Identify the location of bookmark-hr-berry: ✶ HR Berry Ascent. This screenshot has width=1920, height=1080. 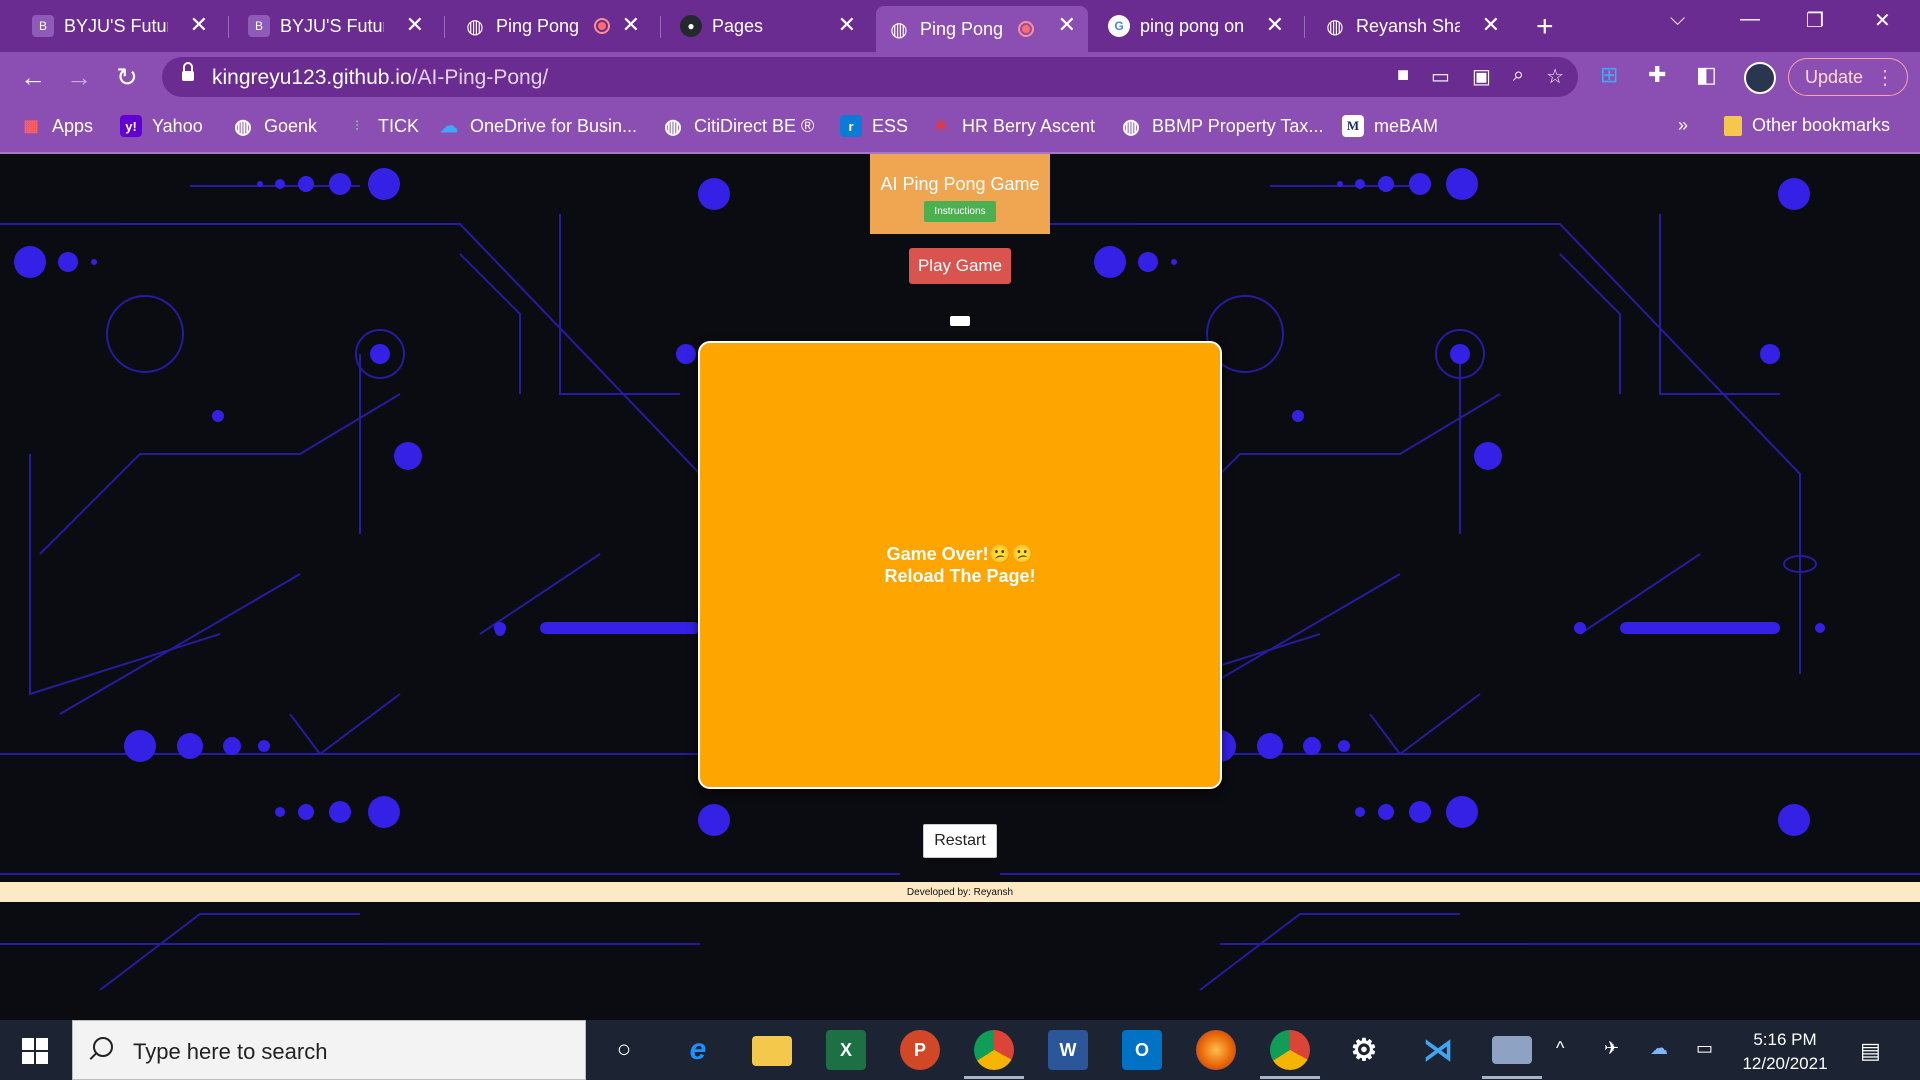
(1012, 126).